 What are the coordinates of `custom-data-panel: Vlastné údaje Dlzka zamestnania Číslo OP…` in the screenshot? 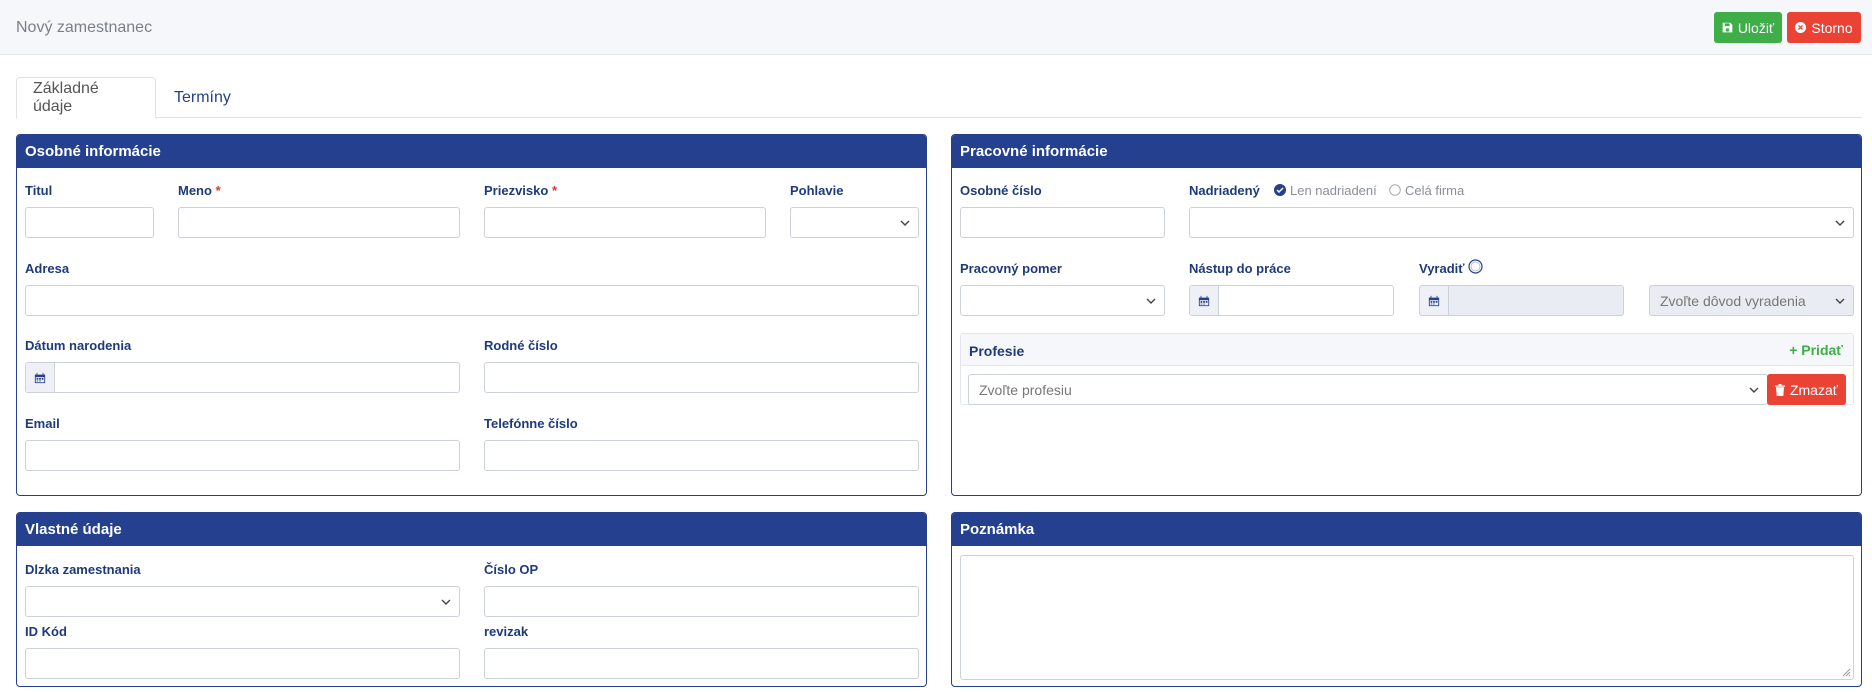 It's located at (471, 599).